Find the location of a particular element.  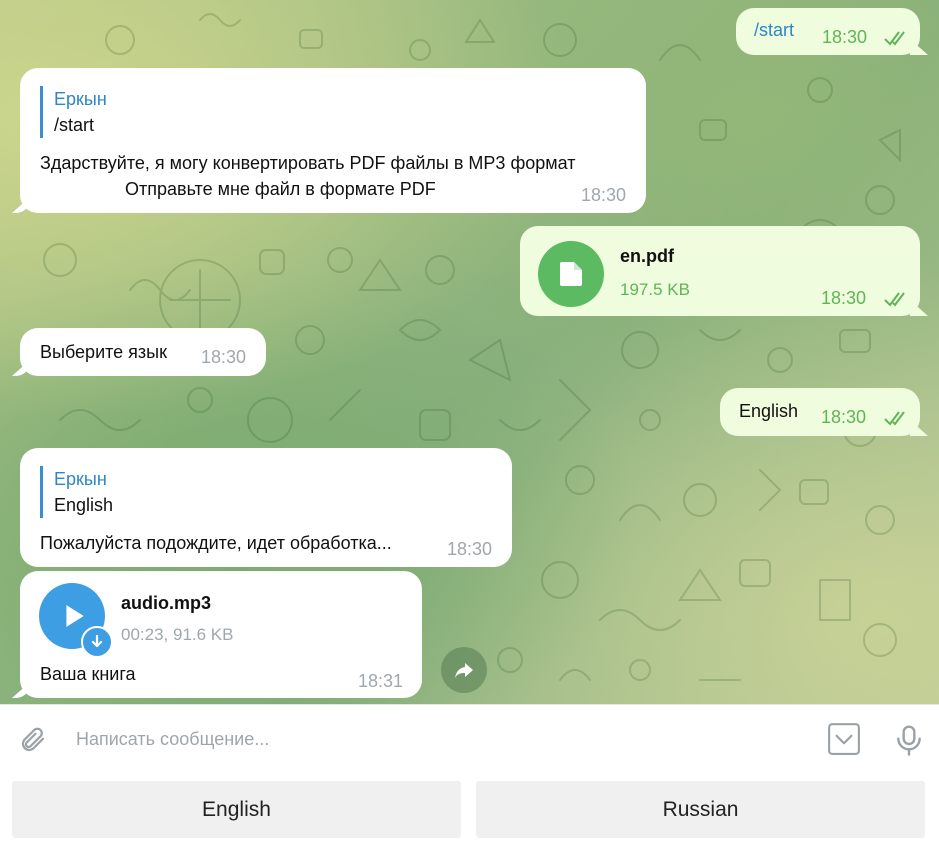

audio-file-meta: 00:23, 91.6 KB is located at coordinates (177, 634).